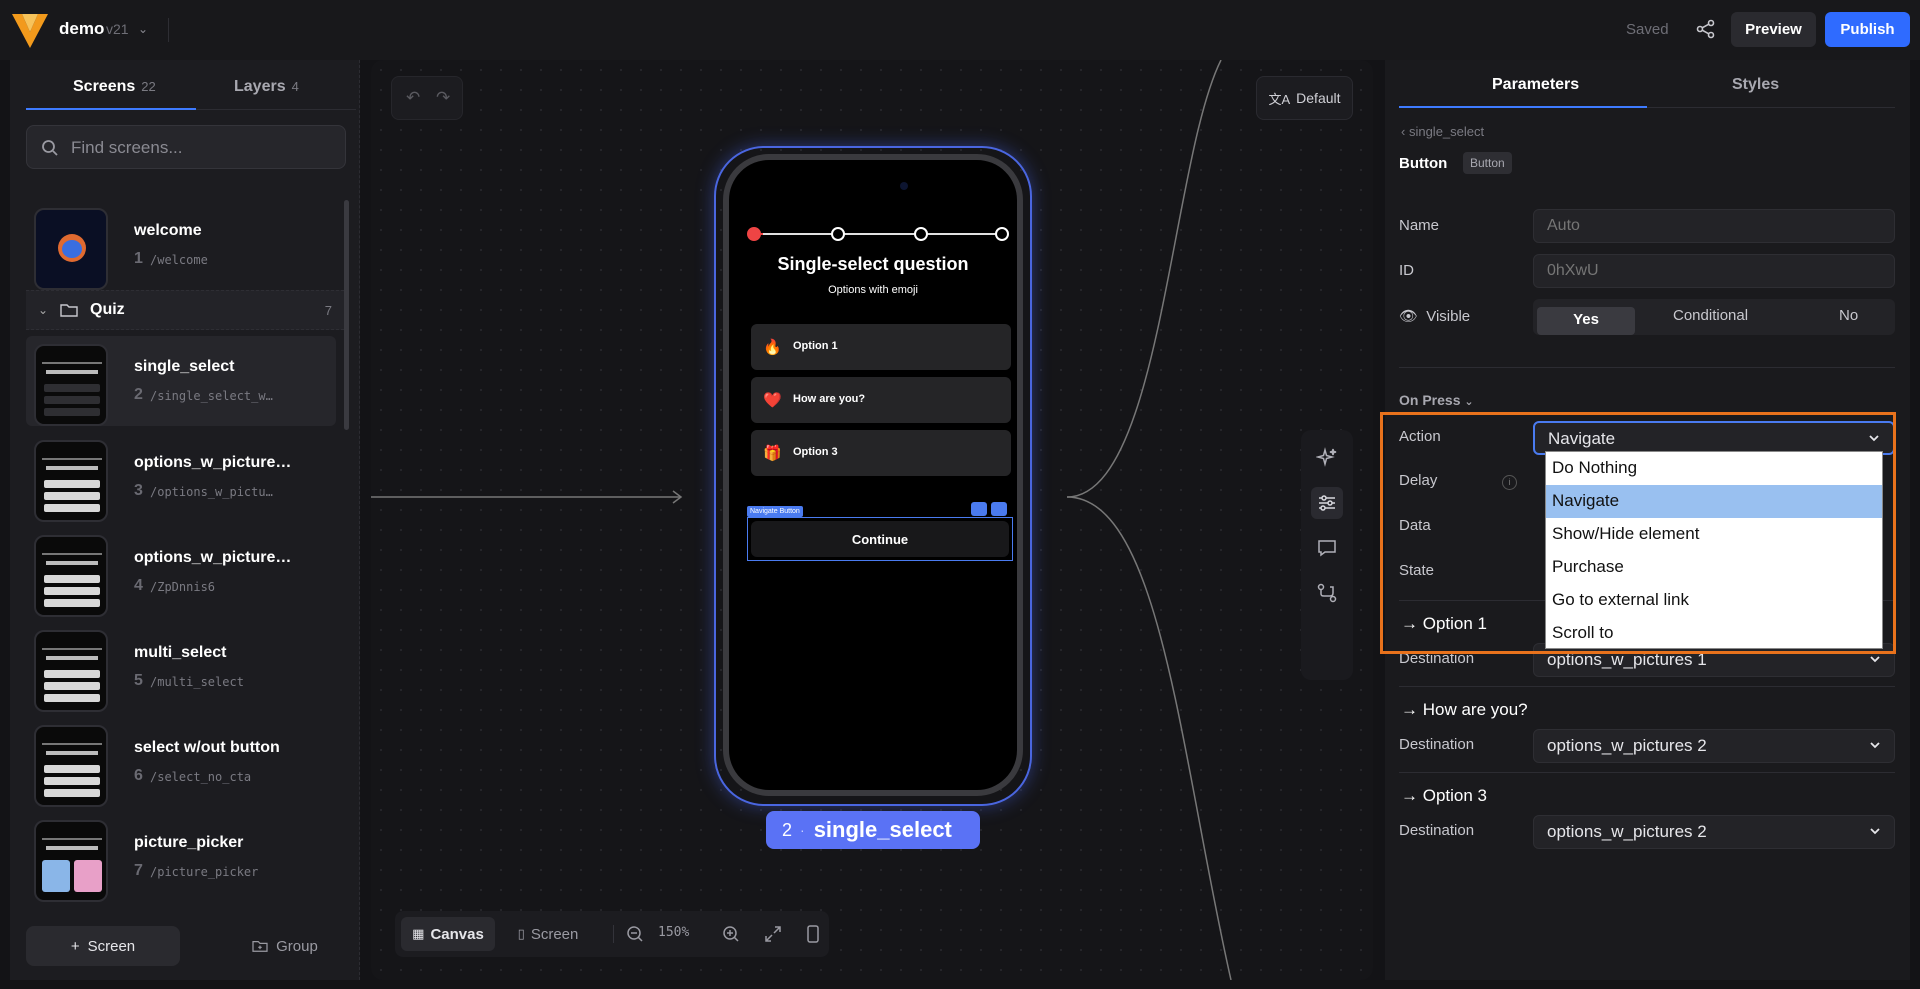 The height and width of the screenshot is (989, 1920). I want to click on side-toolbar, so click(1327, 555).